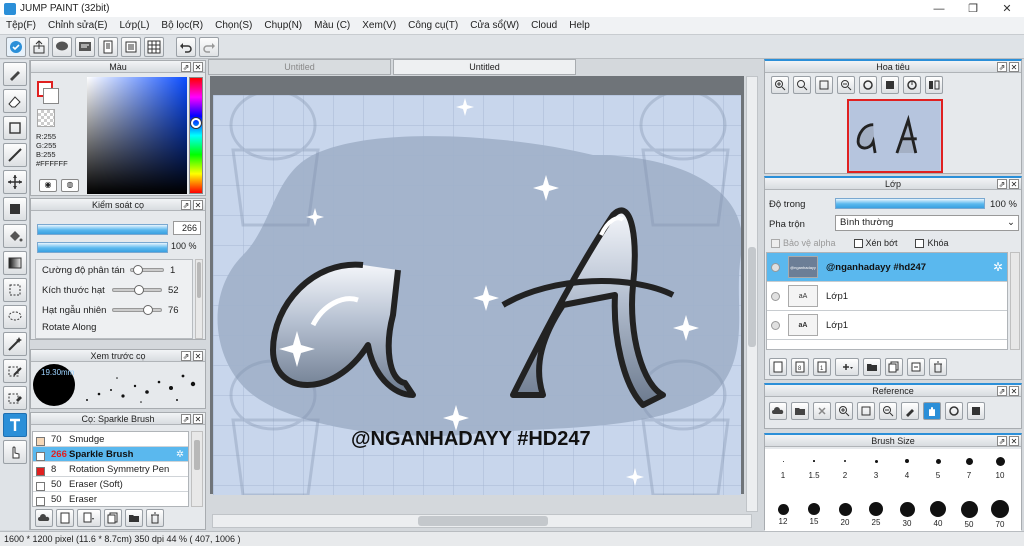 The height and width of the screenshot is (546, 1024). I want to click on menu-color: Màu (C), so click(332, 25).